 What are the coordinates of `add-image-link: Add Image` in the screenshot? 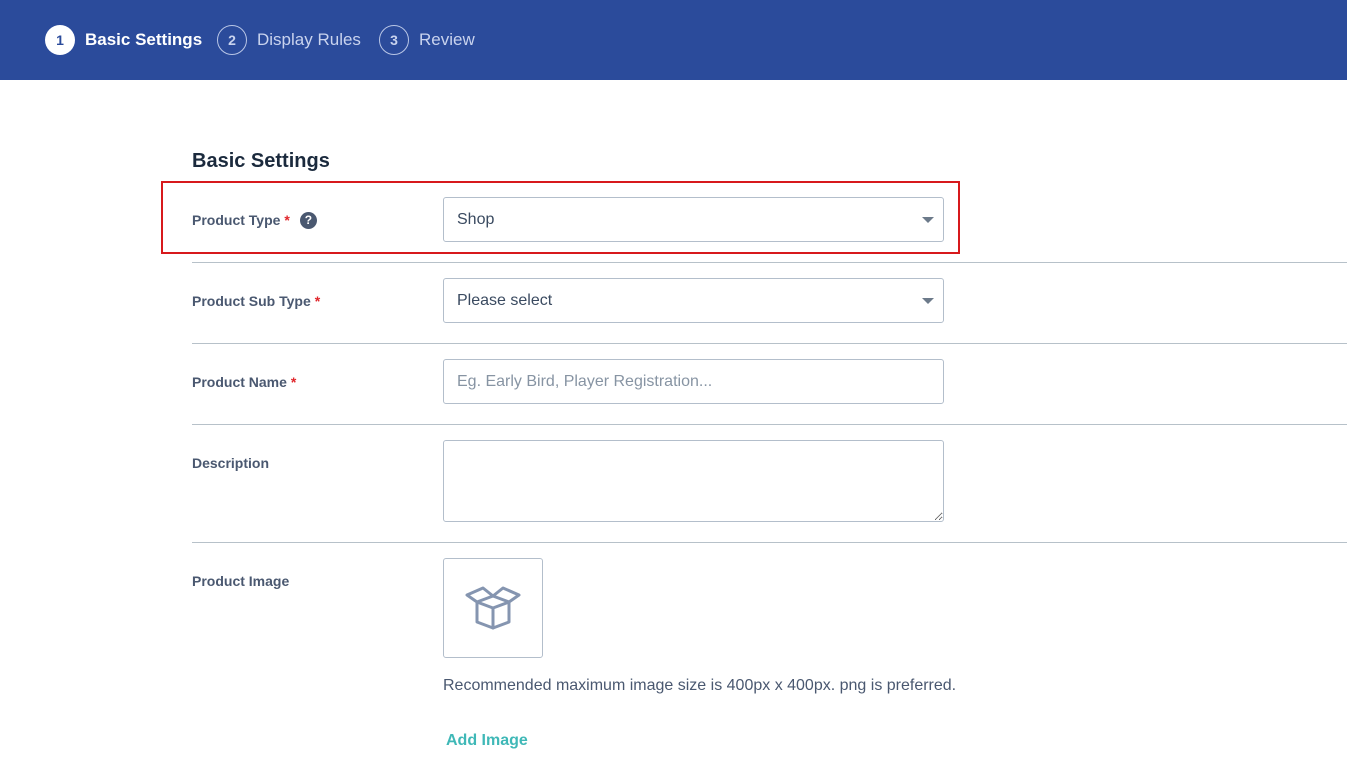 It's located at (487, 741).